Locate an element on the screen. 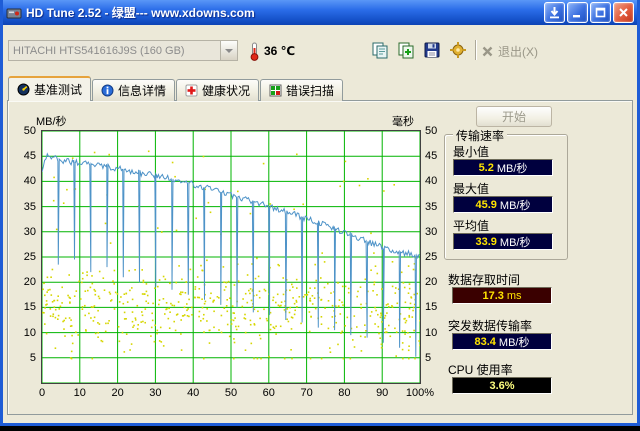 The image size is (640, 431). download-icon is located at coordinates (554, 13).